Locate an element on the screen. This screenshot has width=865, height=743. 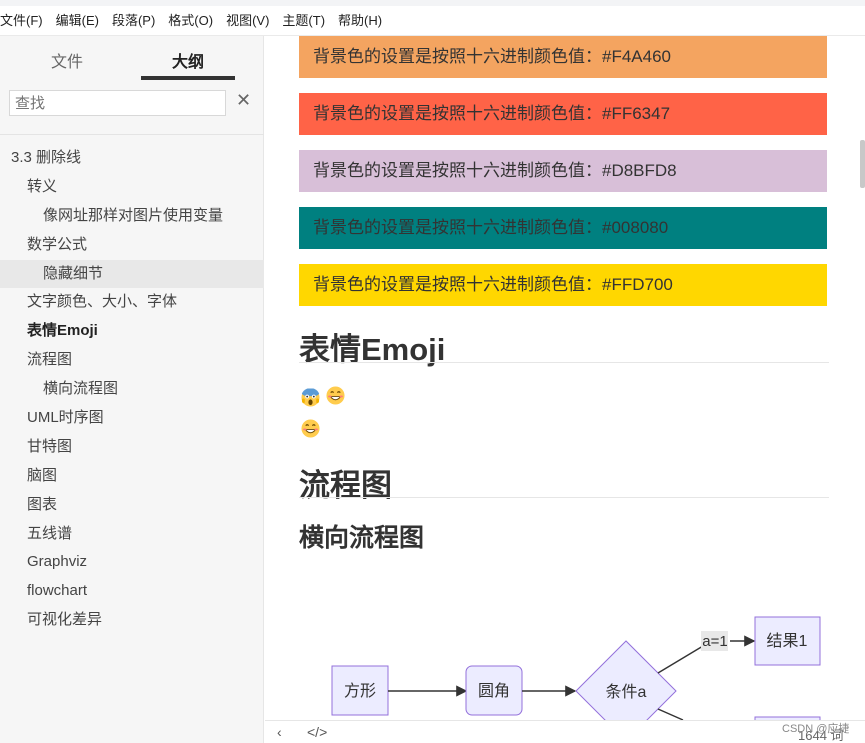
menu-paragraph: 段落(P) is located at coordinates (133, 19).